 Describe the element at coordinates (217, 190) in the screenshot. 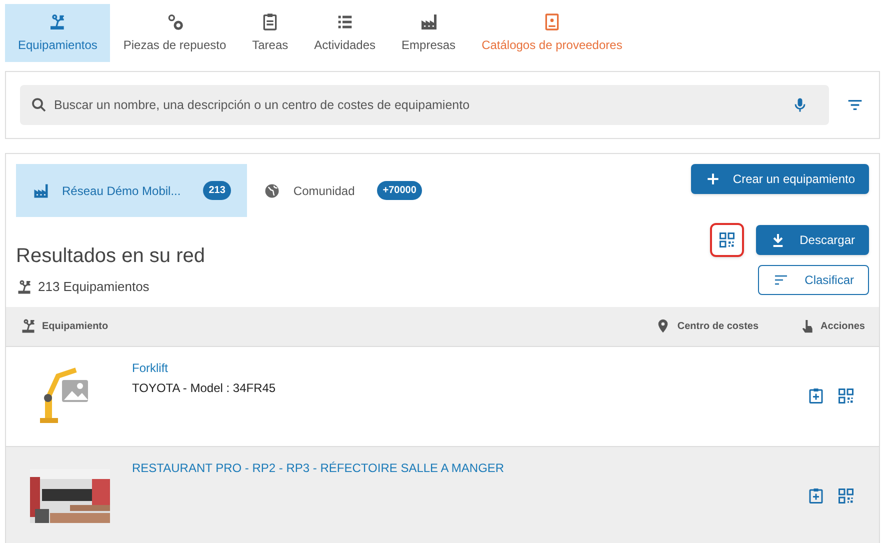

I see `count-badge: 213` at that location.